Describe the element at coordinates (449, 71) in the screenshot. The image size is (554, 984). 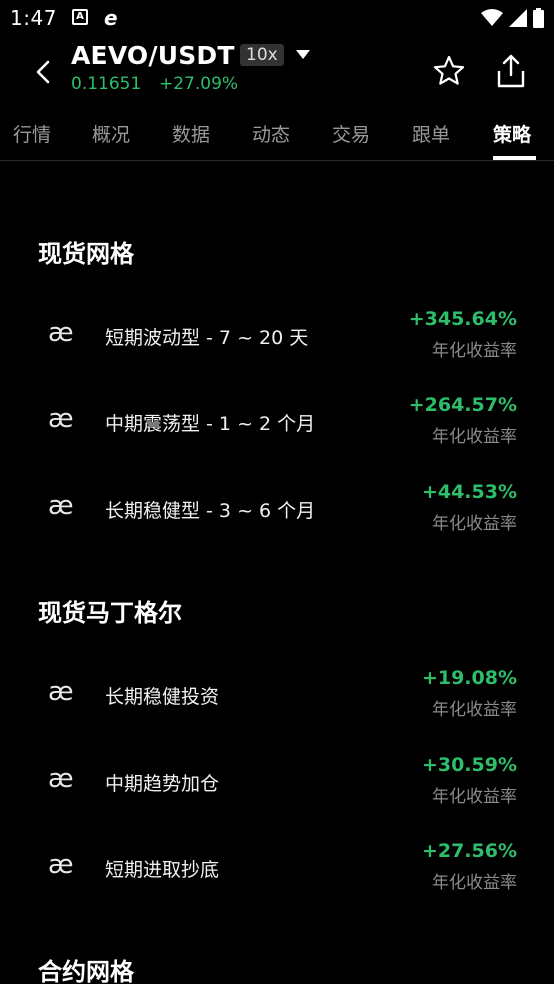
I see `favorite-star-icon` at that location.